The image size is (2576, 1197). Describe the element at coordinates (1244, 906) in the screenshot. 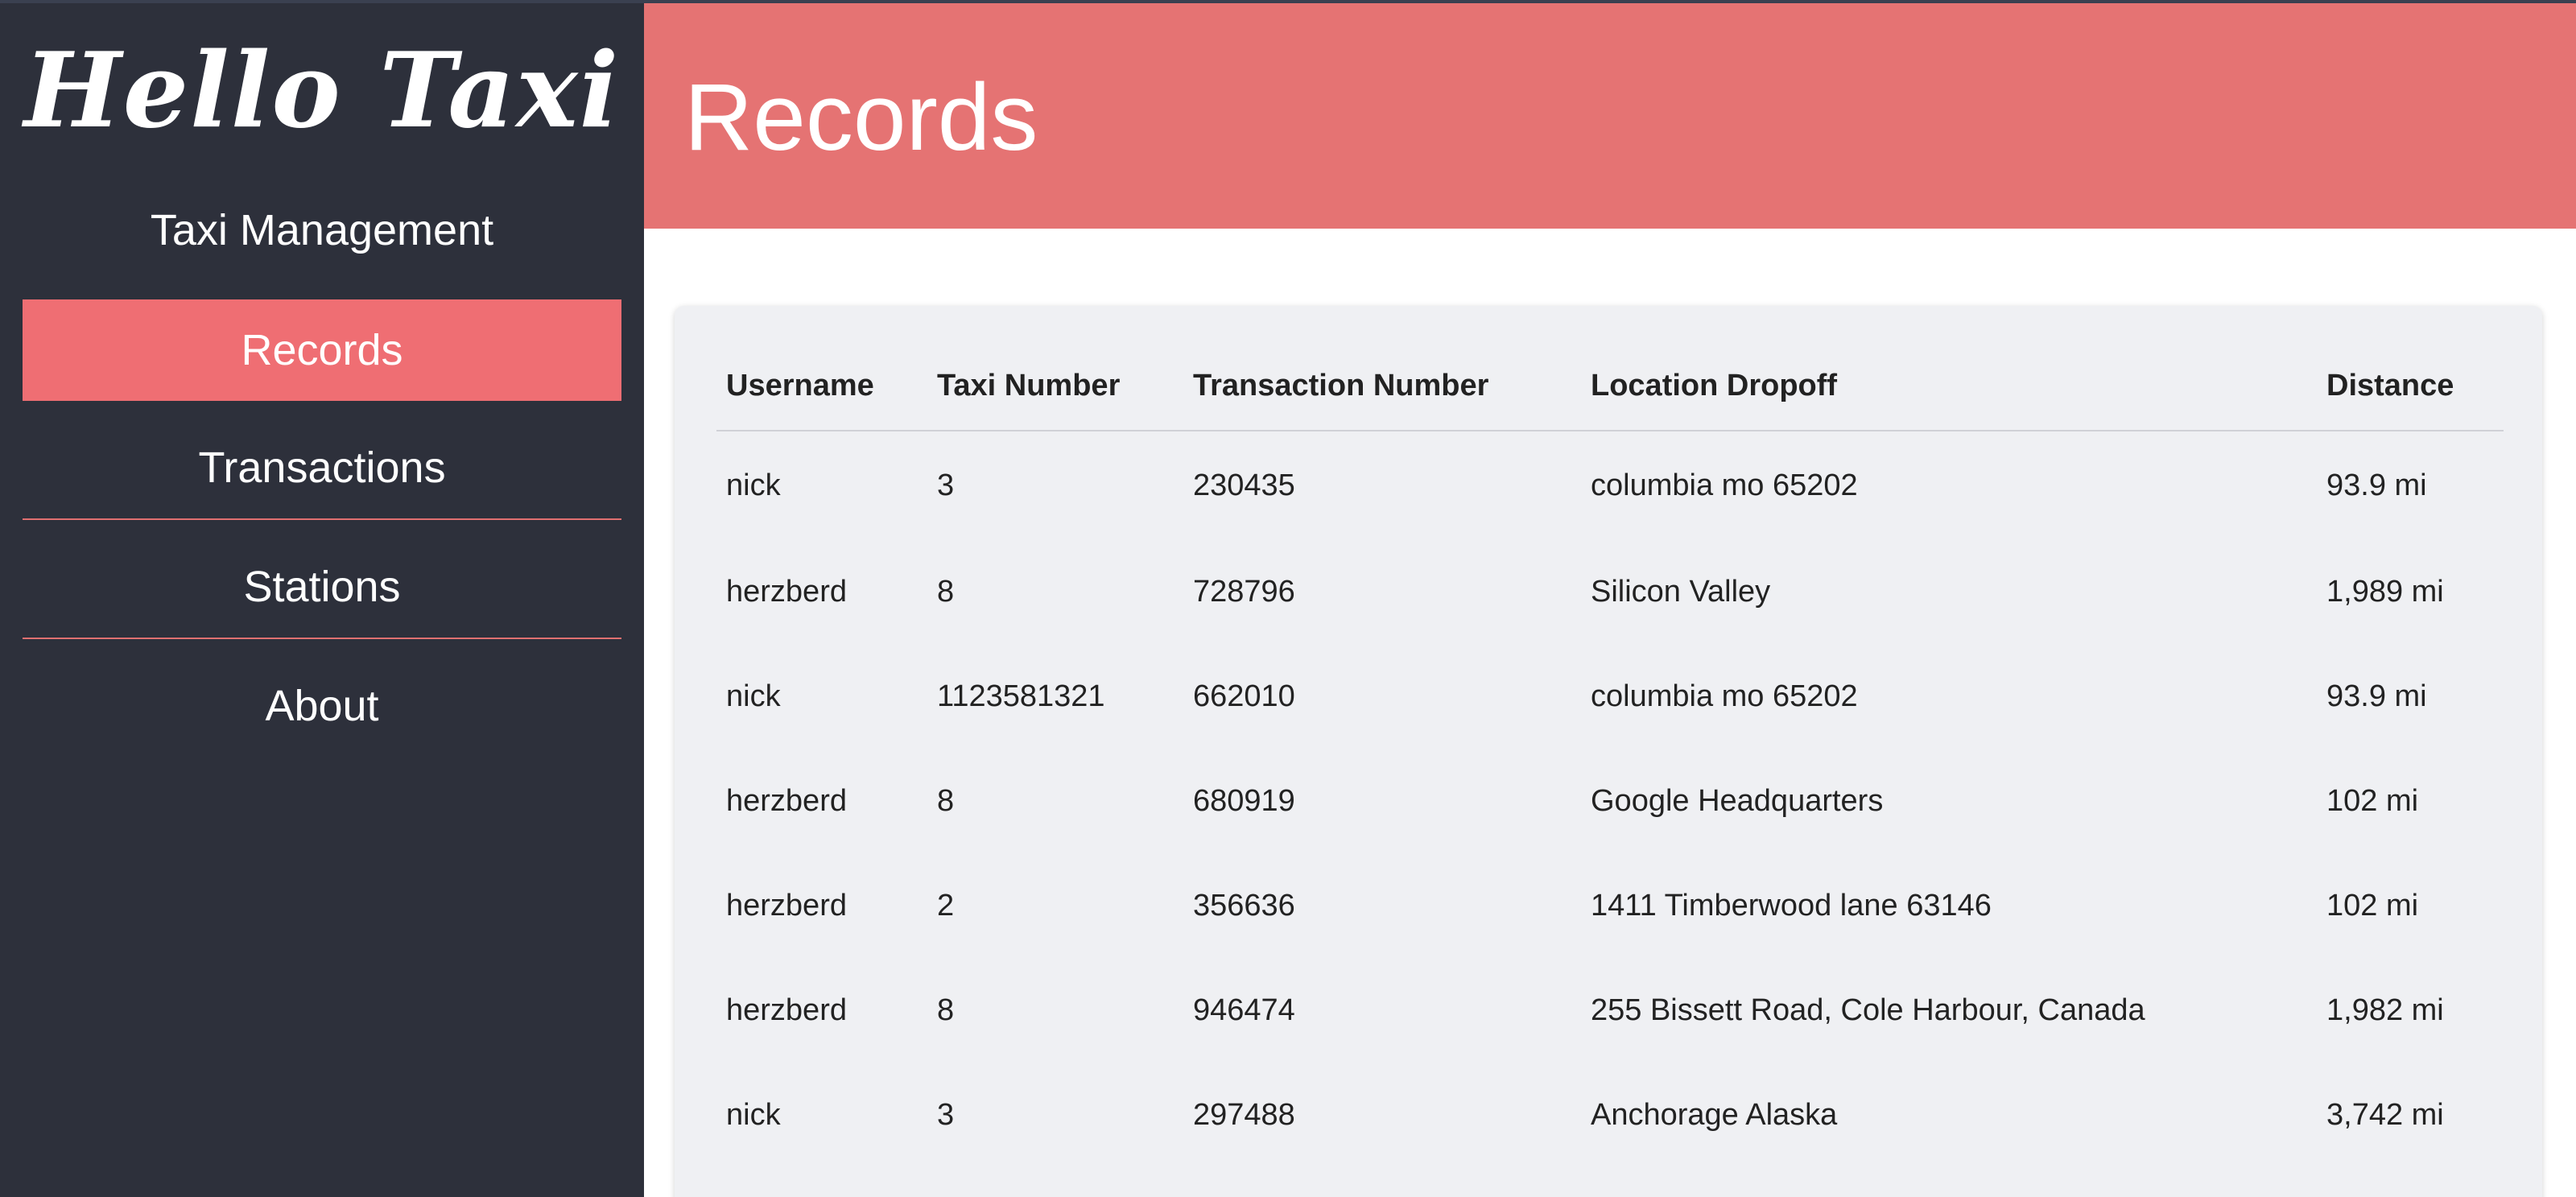

I see `cell-transaction-number: 356636` at that location.